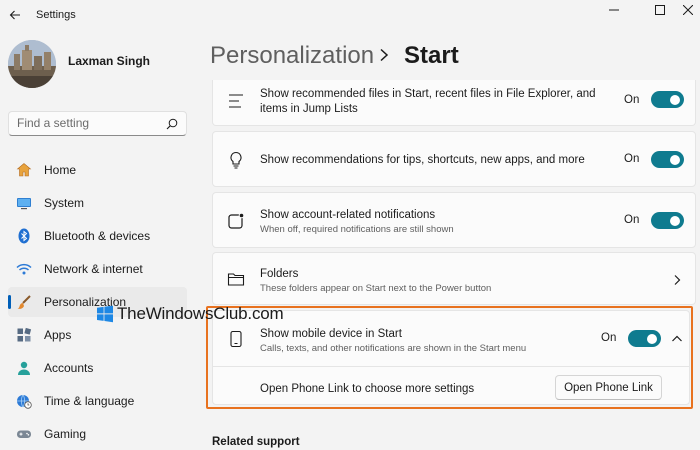  I want to click on back-button, so click(15, 15).